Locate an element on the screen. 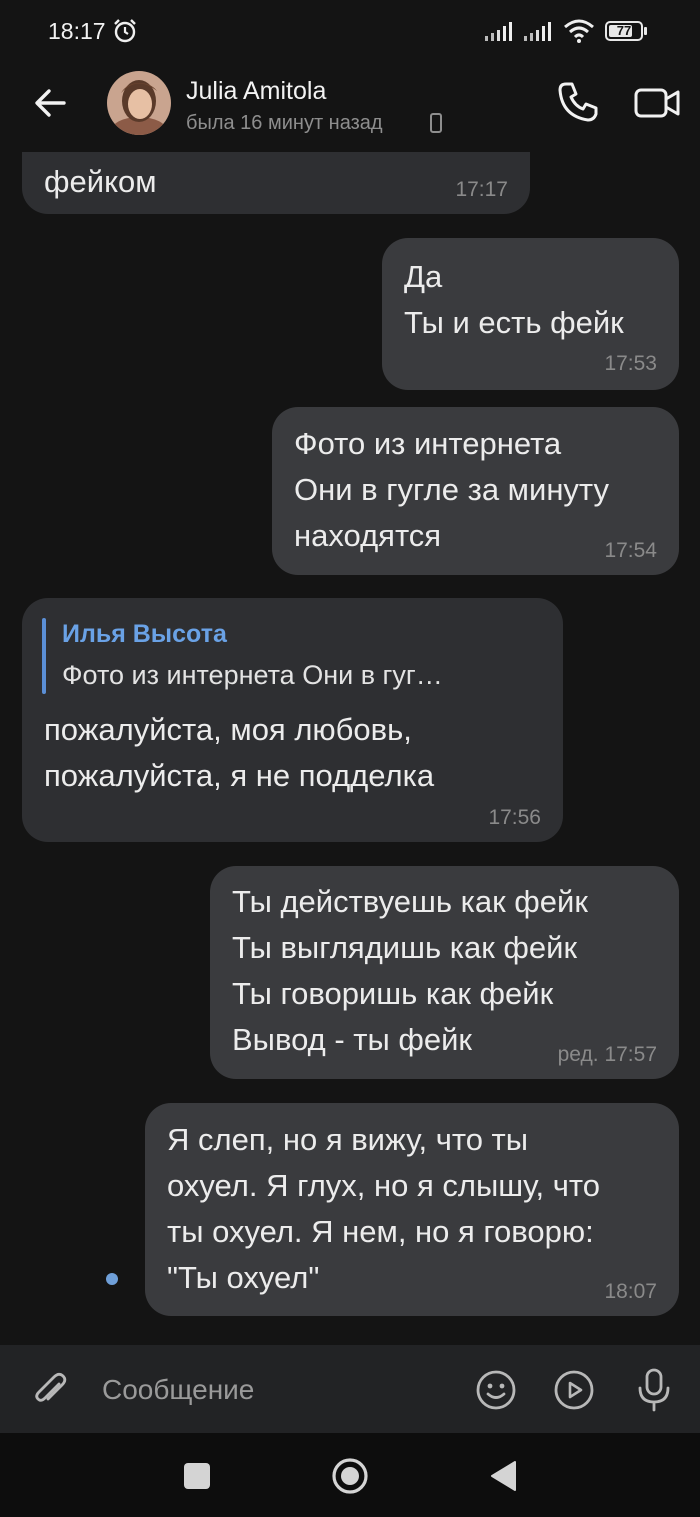  message-time: 17:53 is located at coordinates (630, 363).